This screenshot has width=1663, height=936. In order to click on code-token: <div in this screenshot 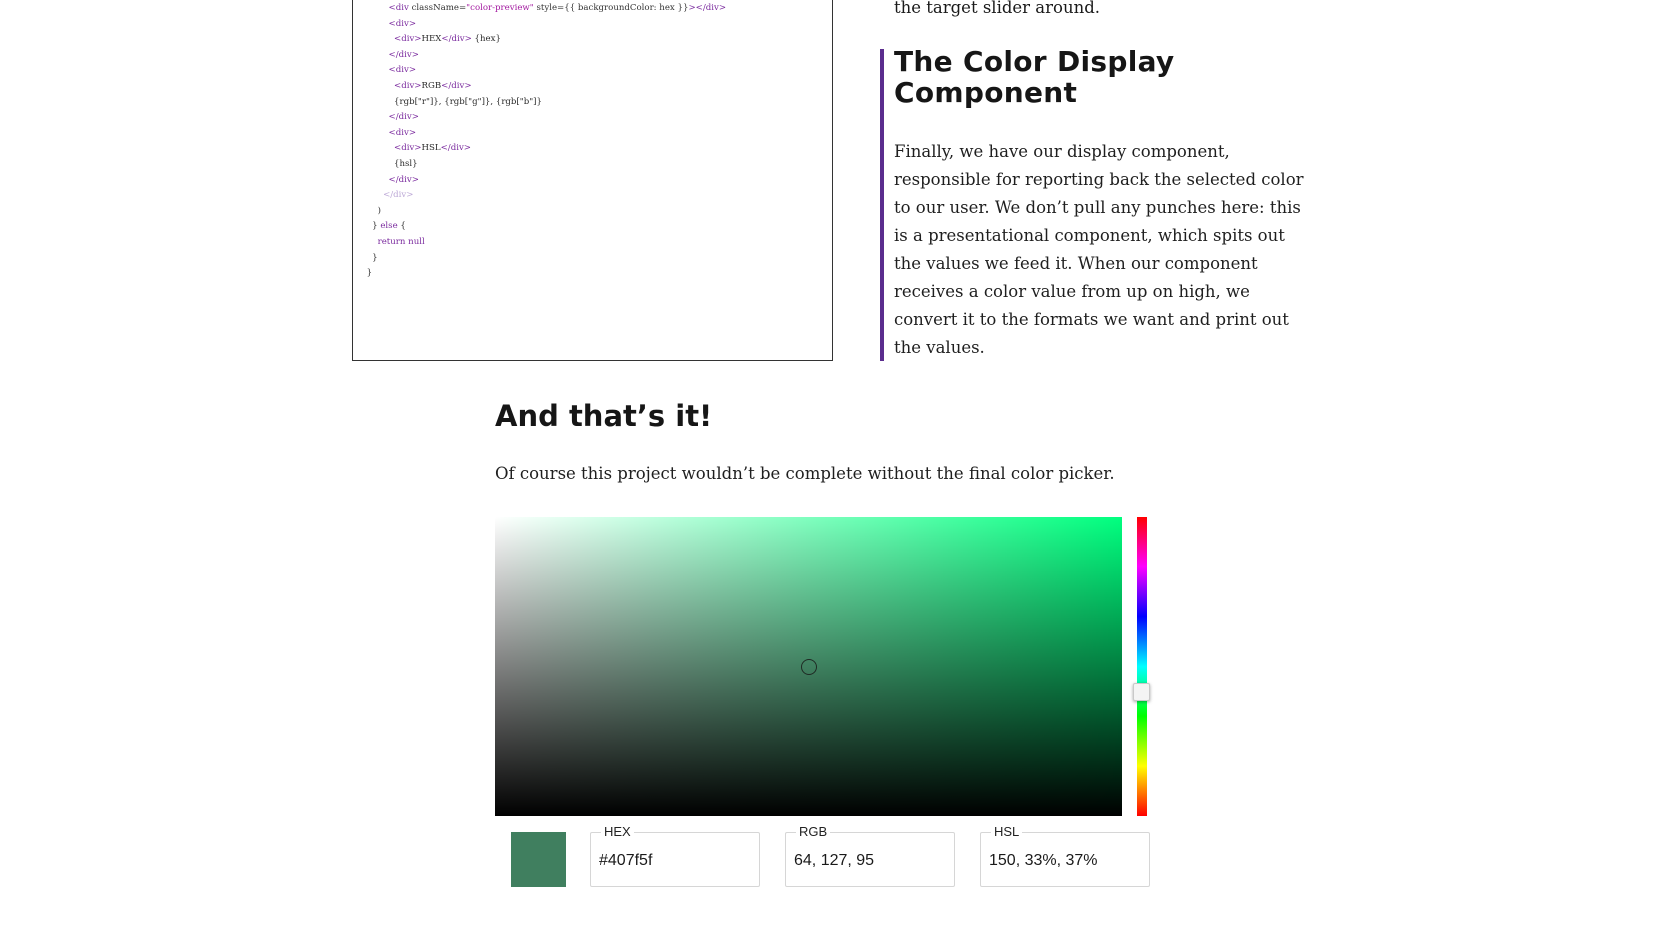, I will do `click(400, 8)`.